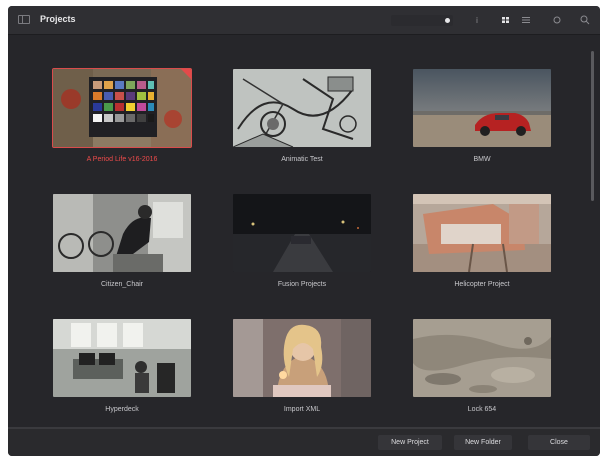 This screenshot has width=604, height=459. I want to click on project-thumbnail-fusion-projects, so click(302, 233).